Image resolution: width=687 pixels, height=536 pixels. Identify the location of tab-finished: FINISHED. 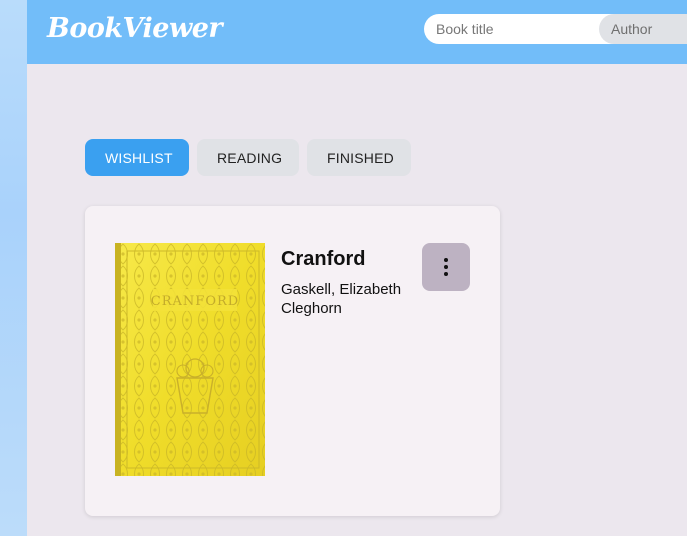
(359, 157).